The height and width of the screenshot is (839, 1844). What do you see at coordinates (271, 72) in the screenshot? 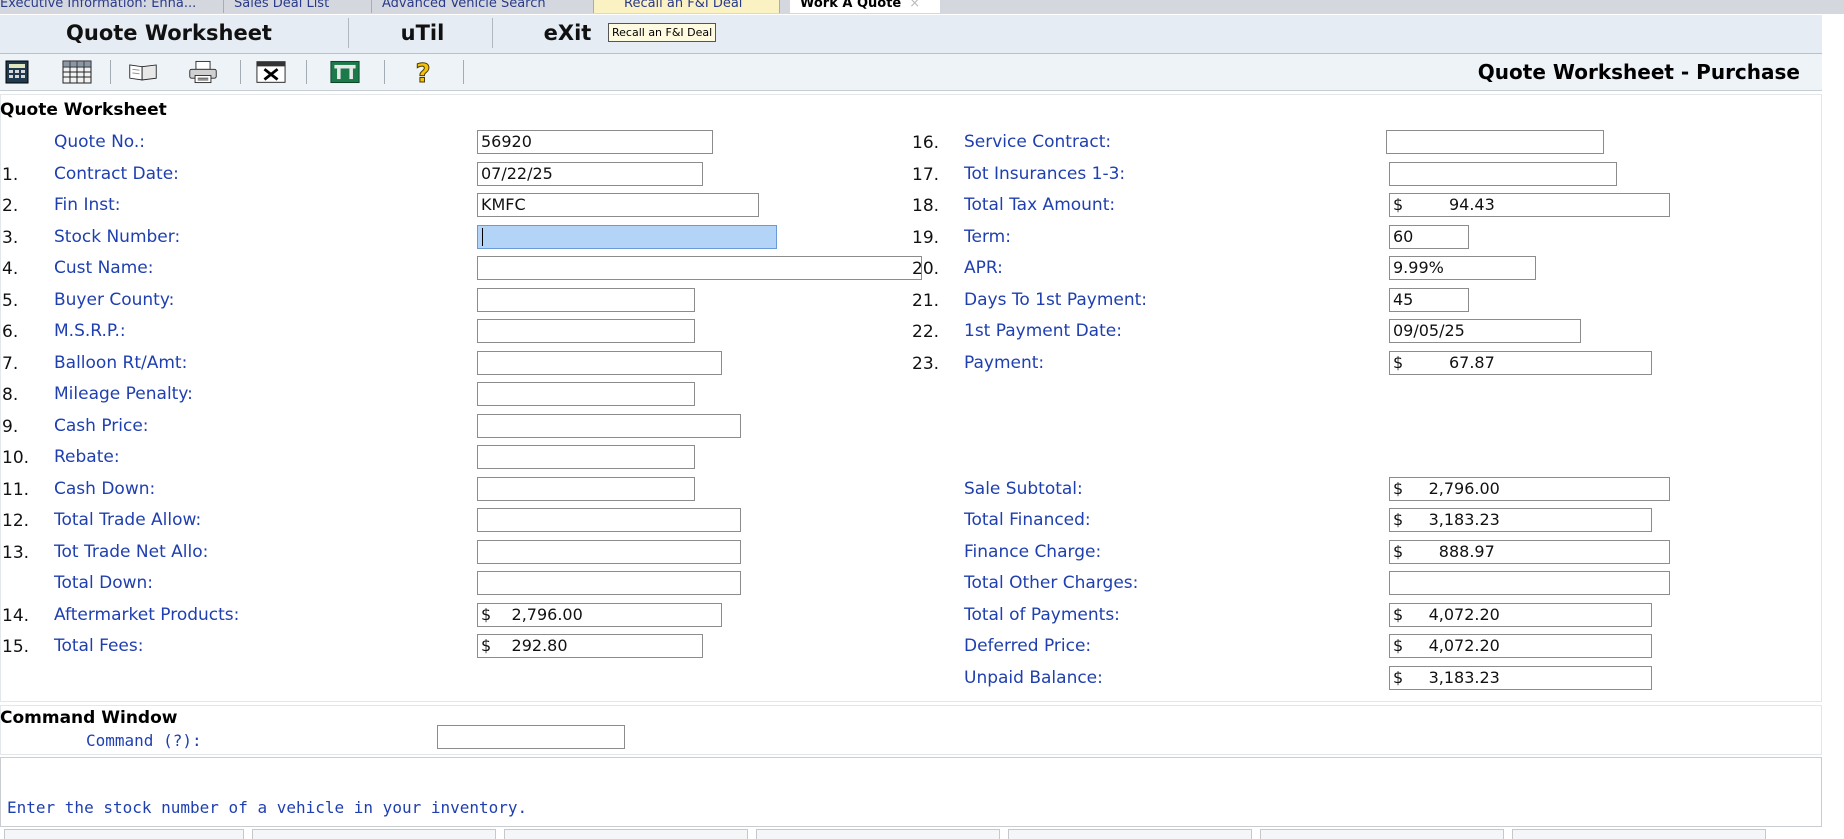
I see `close-window-icon` at bounding box center [271, 72].